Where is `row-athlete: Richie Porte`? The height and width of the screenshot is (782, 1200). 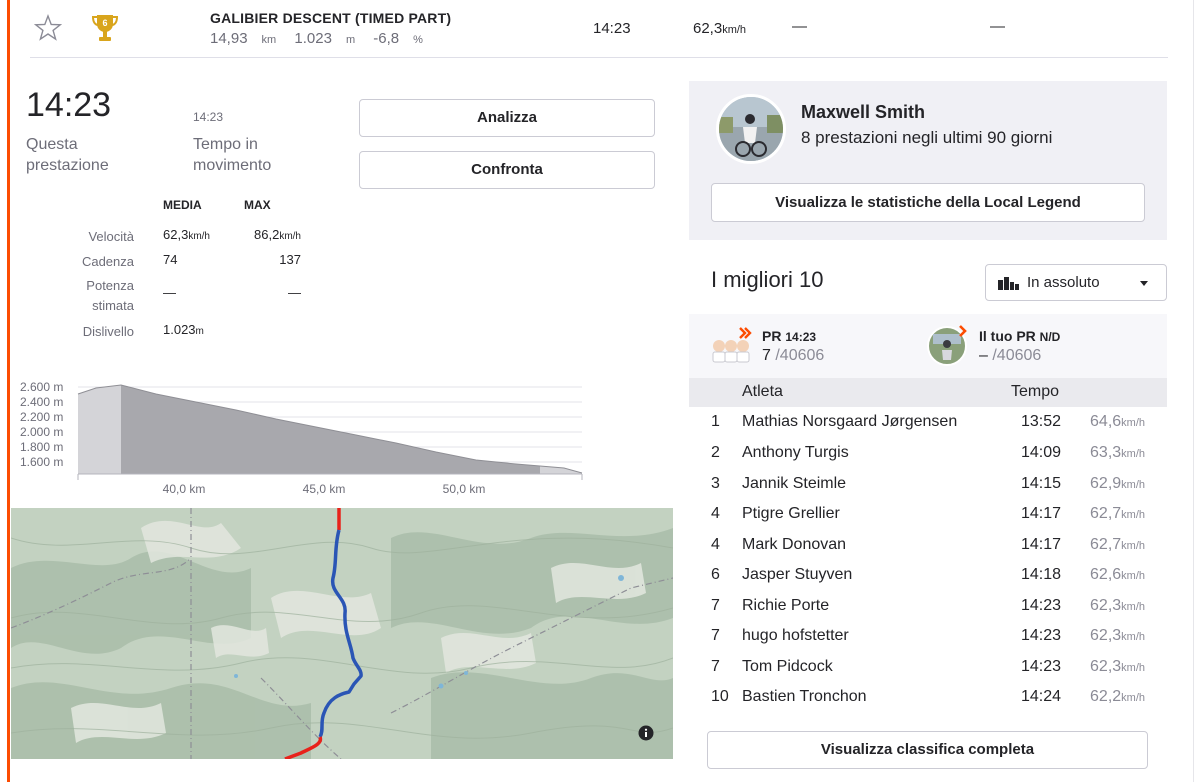 row-athlete: Richie Porte is located at coordinates (785, 606).